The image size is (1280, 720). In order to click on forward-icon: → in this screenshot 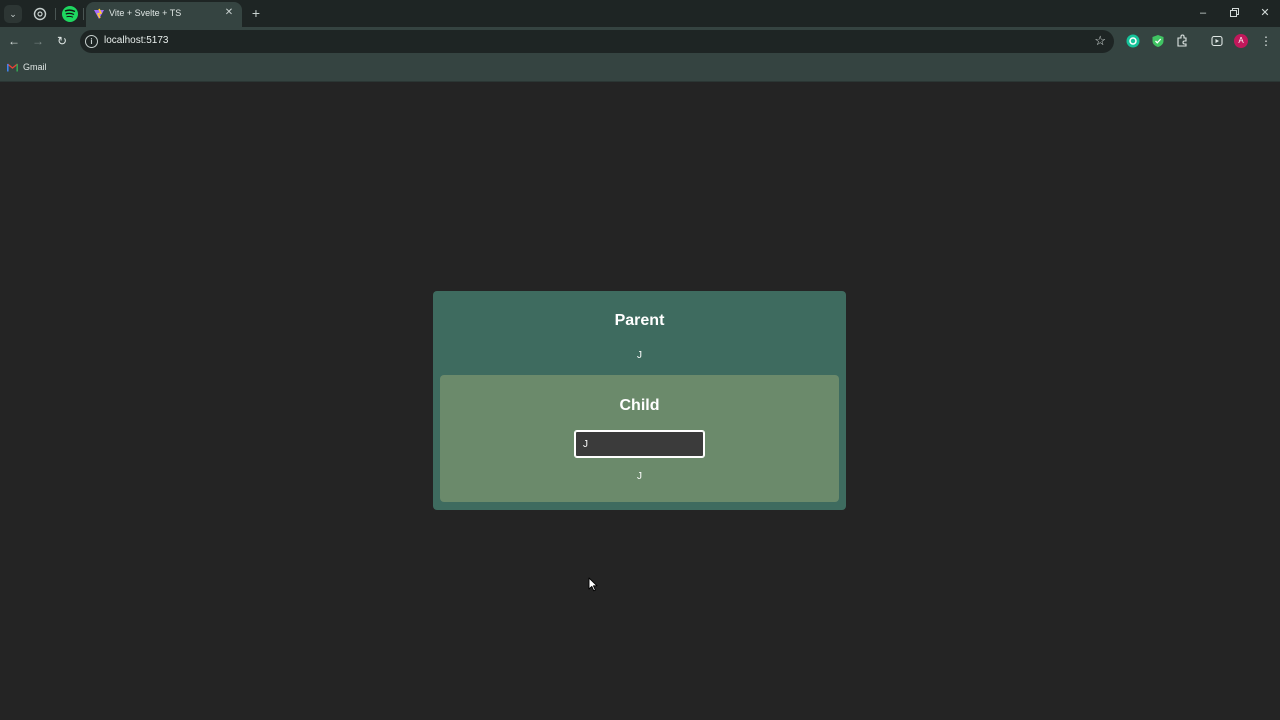, I will do `click(38, 41)`.